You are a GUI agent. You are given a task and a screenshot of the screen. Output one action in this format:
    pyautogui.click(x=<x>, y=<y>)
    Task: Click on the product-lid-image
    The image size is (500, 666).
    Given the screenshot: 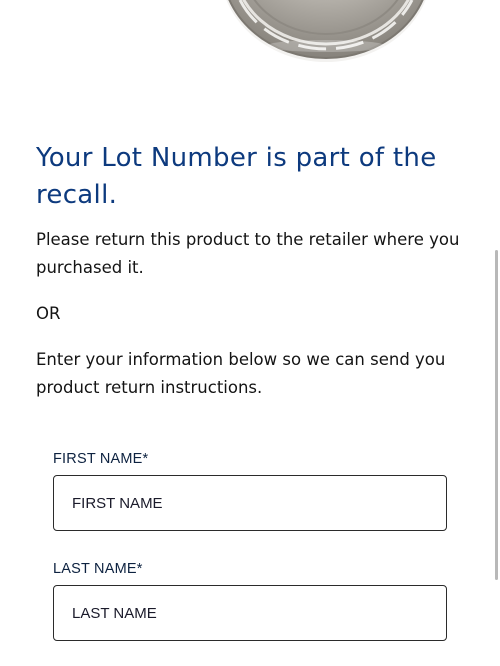 What is the action you would take?
    pyautogui.click(x=326, y=32)
    